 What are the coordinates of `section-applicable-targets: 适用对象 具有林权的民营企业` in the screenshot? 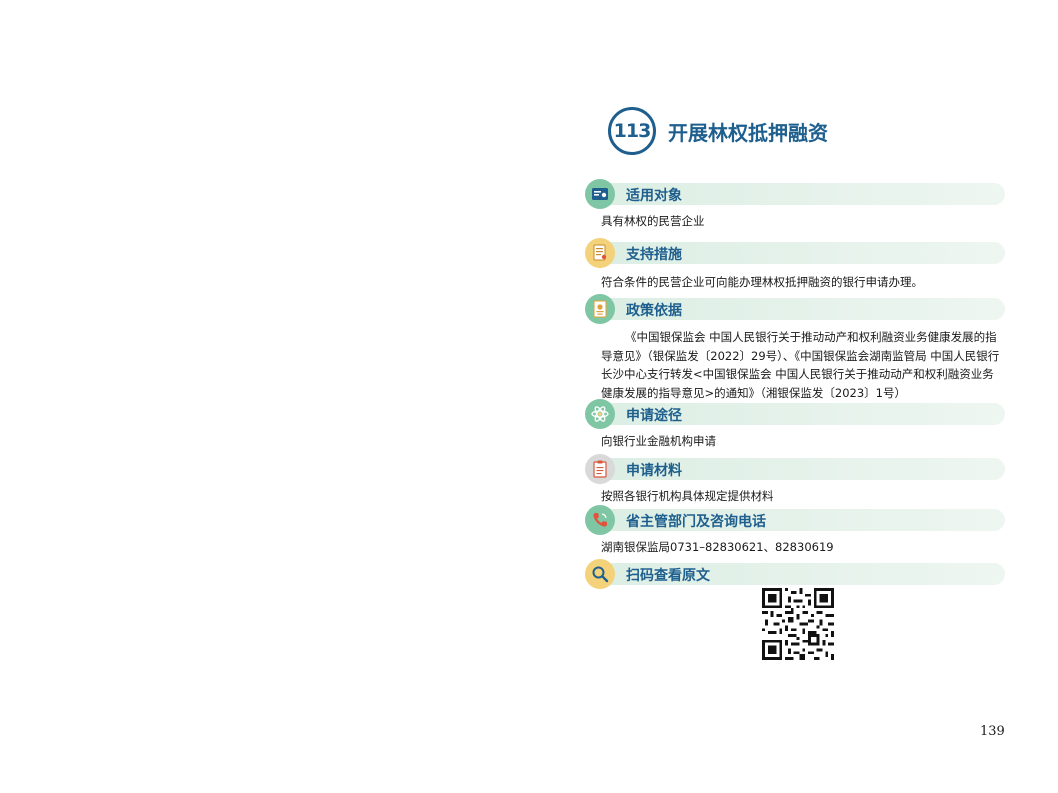 It's located at (795, 205).